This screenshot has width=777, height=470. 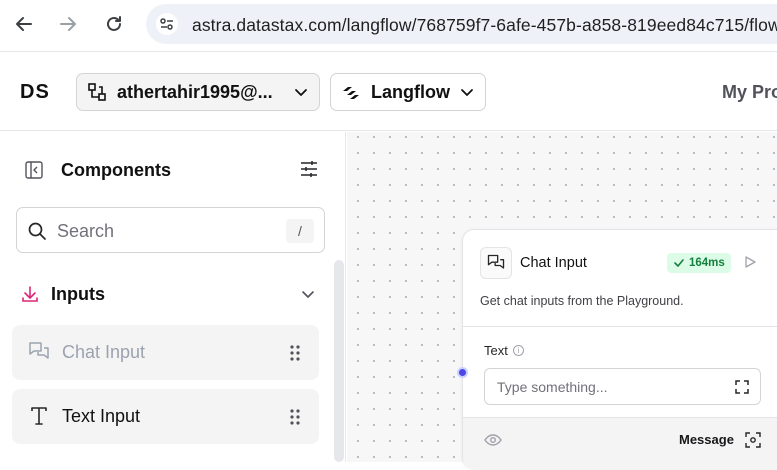 I want to click on component-label: Chat Input, so click(x=104, y=352).